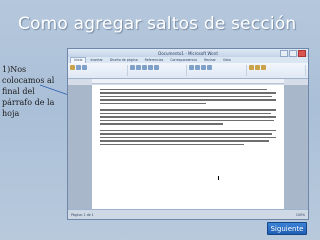  Describe the element at coordinates (84, 67) in the screenshot. I see `copy-icon` at that location.